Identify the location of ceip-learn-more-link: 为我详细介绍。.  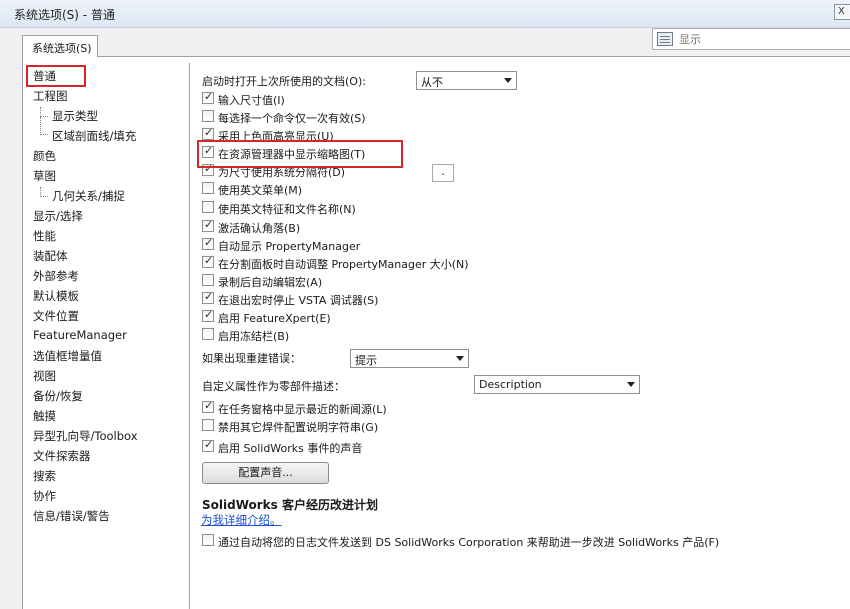
(241, 520).